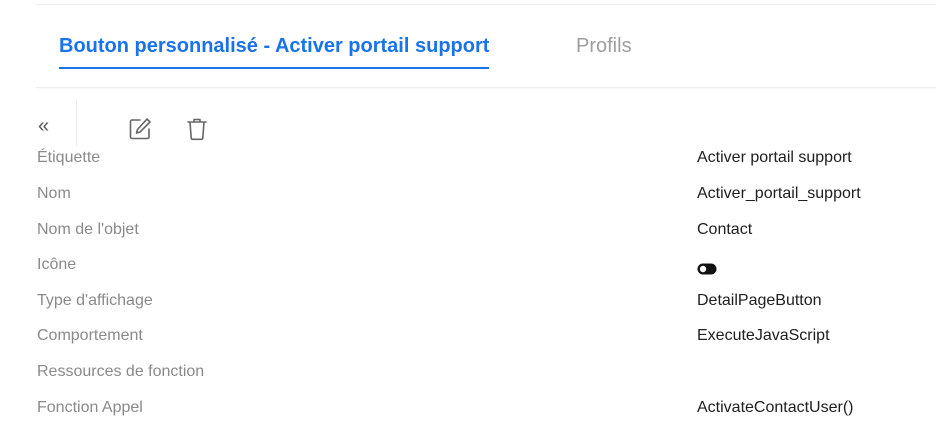  What do you see at coordinates (156, 123) in the screenshot?
I see `toolbar: «` at bounding box center [156, 123].